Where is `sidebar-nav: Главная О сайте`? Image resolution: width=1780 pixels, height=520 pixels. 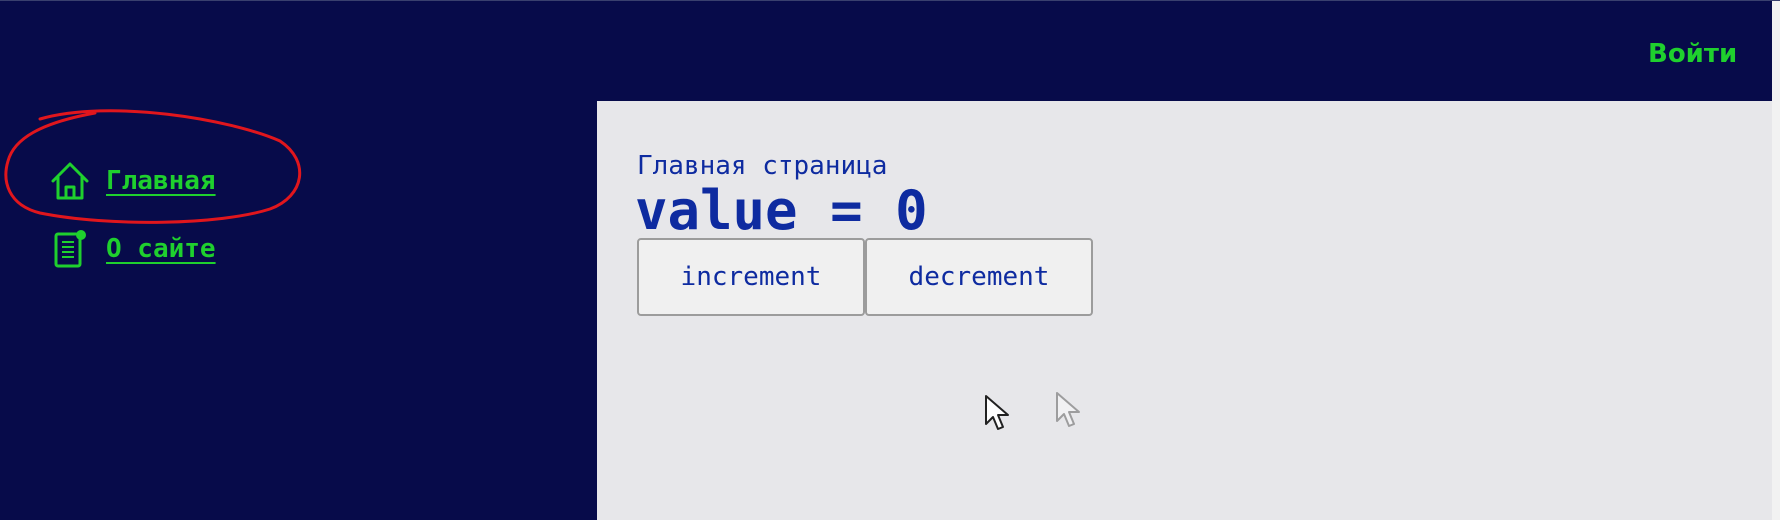
sidebar-nav: Главная О сайте is located at coordinates (133, 224).